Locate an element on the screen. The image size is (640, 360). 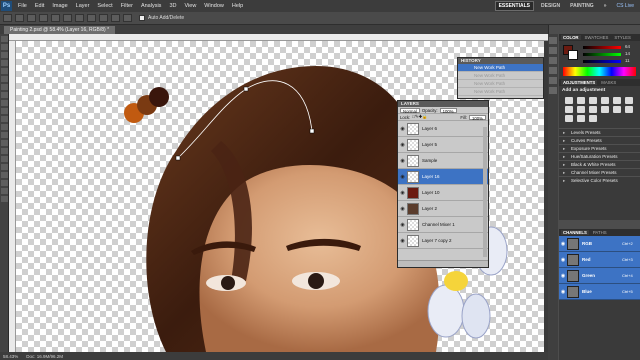
brightness-contrast-icon is located at coordinates (569, 100).